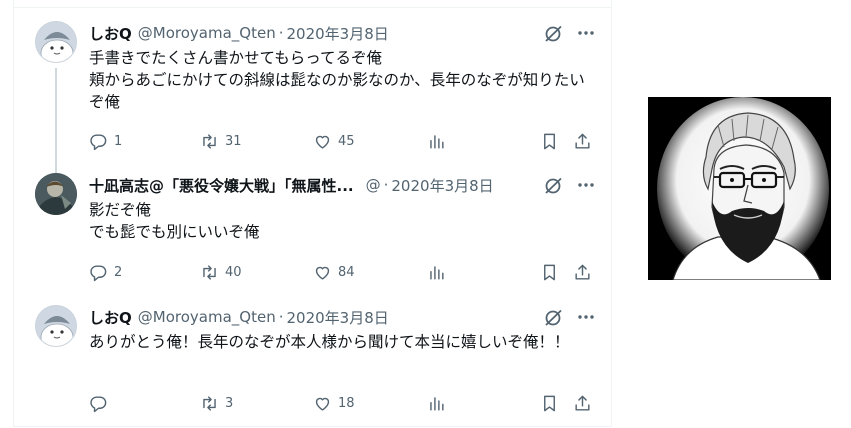 The height and width of the screenshot is (428, 851). Describe the element at coordinates (346, 272) in the screenshot. I see `like-count: 84` at that location.